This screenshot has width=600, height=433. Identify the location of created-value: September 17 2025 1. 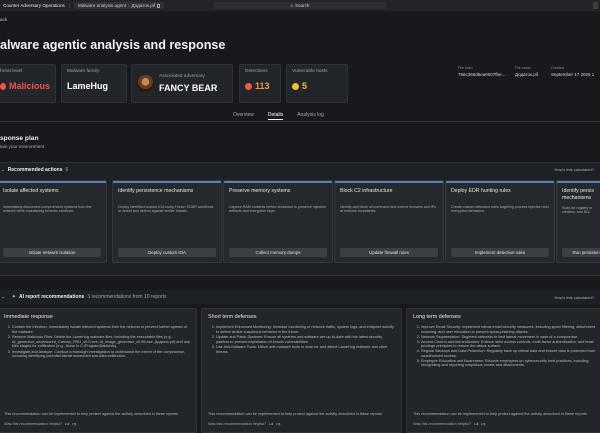
(573, 74).